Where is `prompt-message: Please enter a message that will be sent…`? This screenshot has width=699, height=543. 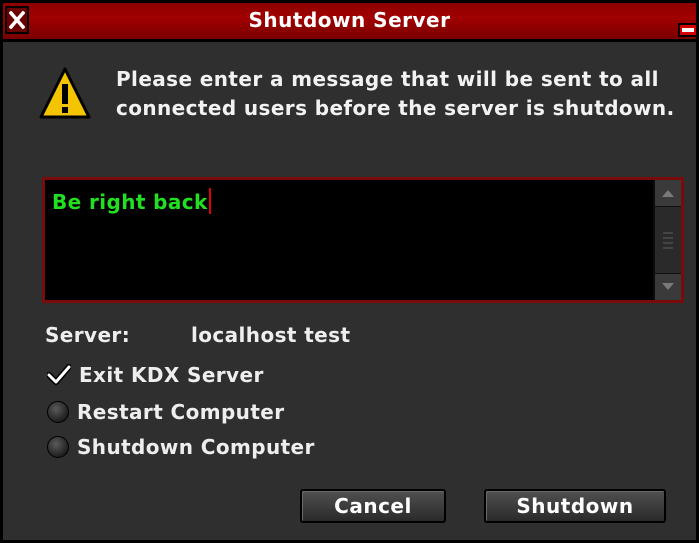 prompt-message: Please enter a message that will be sent… is located at coordinates (395, 93).